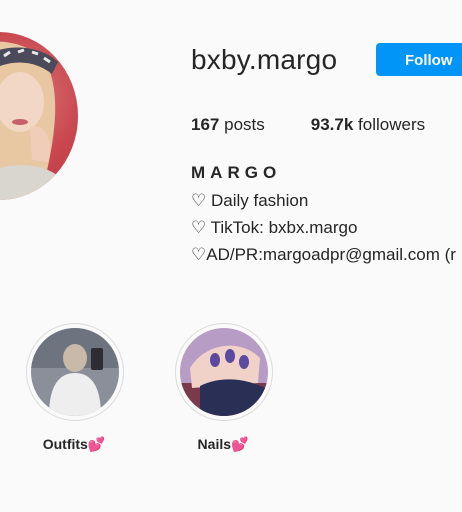 This screenshot has width=462, height=512. I want to click on username: bxby.margo, so click(264, 59).